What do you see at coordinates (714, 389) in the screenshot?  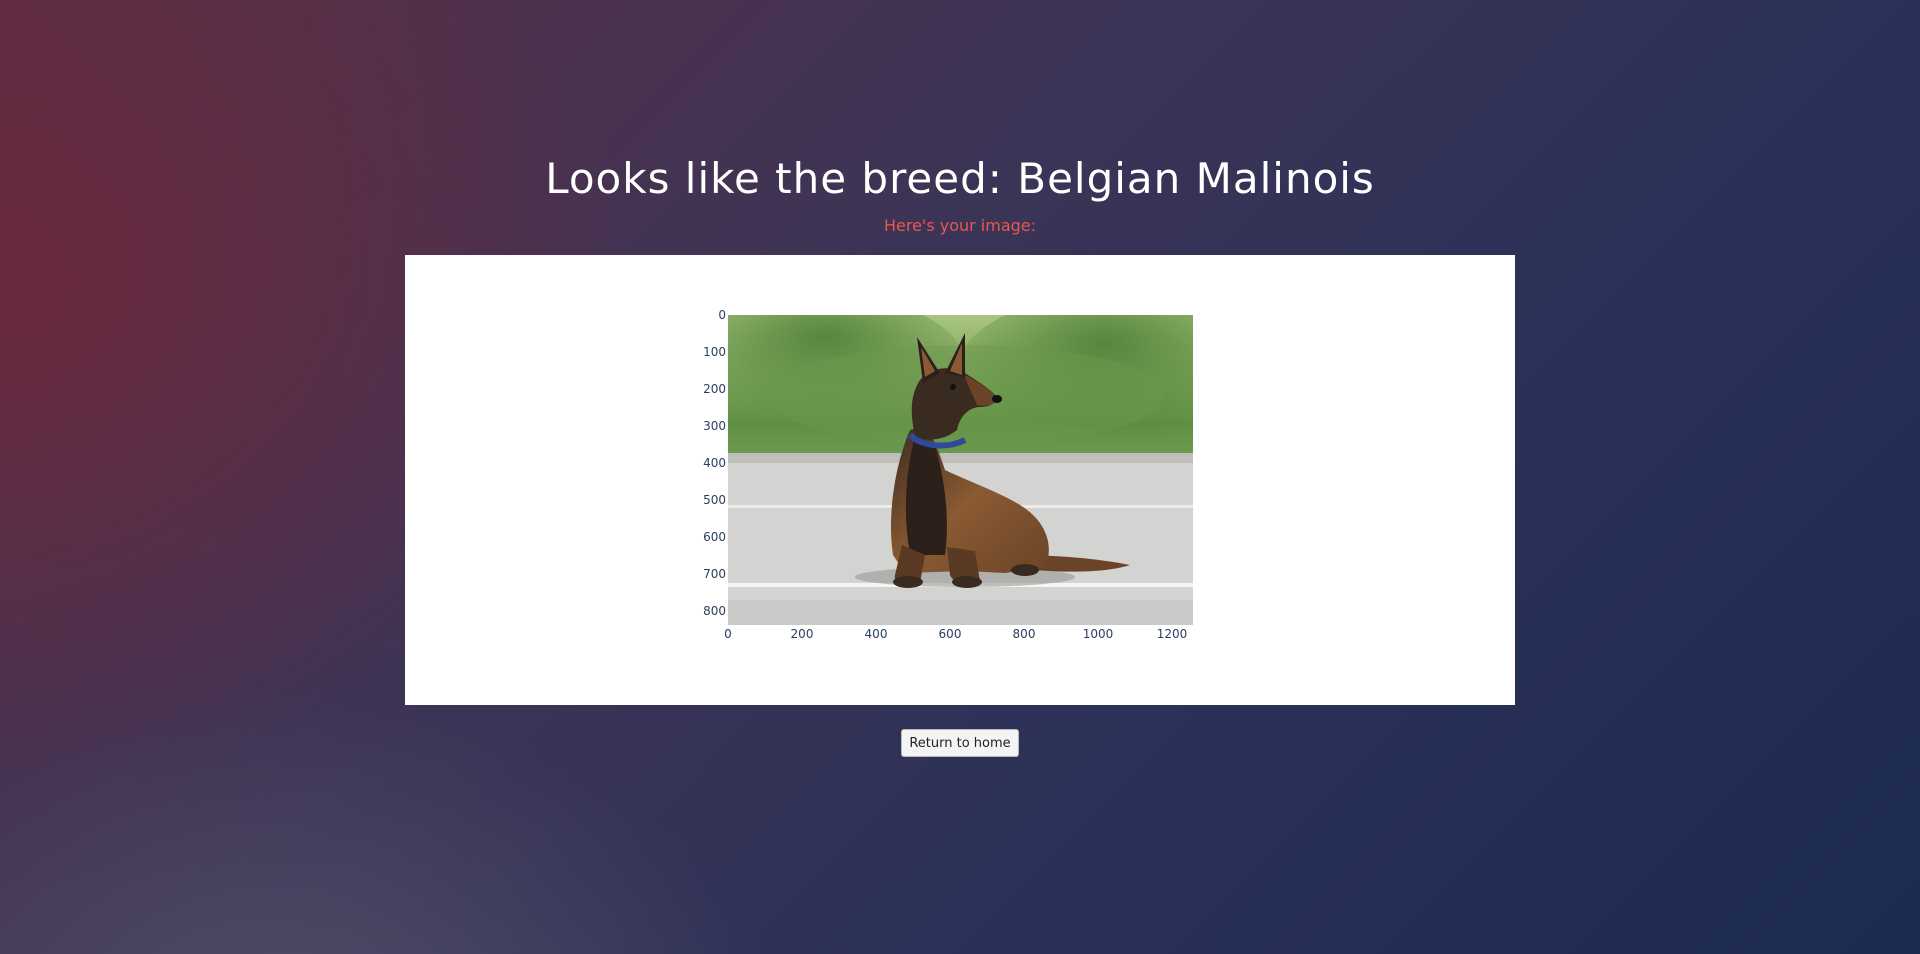 I see `y-tick-label: 200` at bounding box center [714, 389].